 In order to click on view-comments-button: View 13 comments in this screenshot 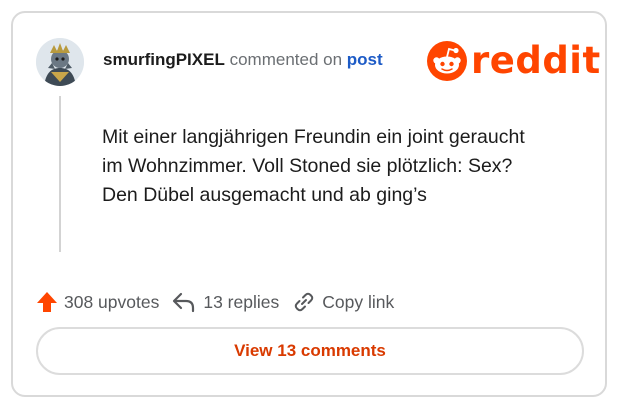, I will do `click(310, 351)`.